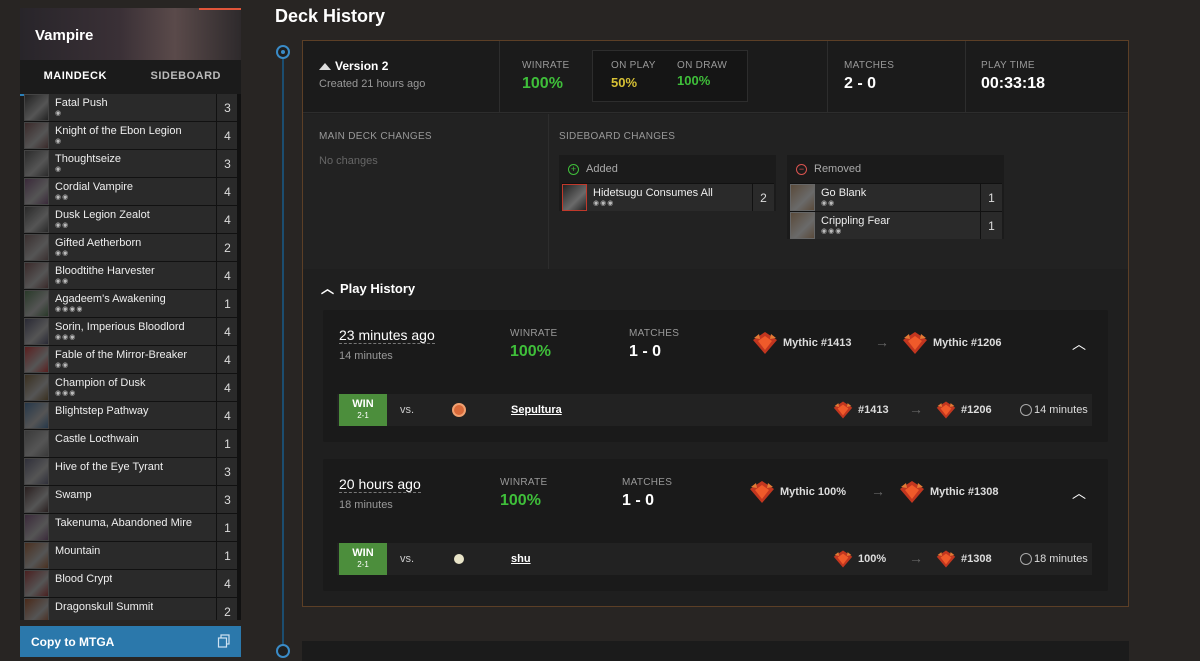 This screenshot has height=661, width=1200. What do you see at coordinates (132, 556) in the screenshot?
I see `deck-card-row: Mountain 1` at bounding box center [132, 556].